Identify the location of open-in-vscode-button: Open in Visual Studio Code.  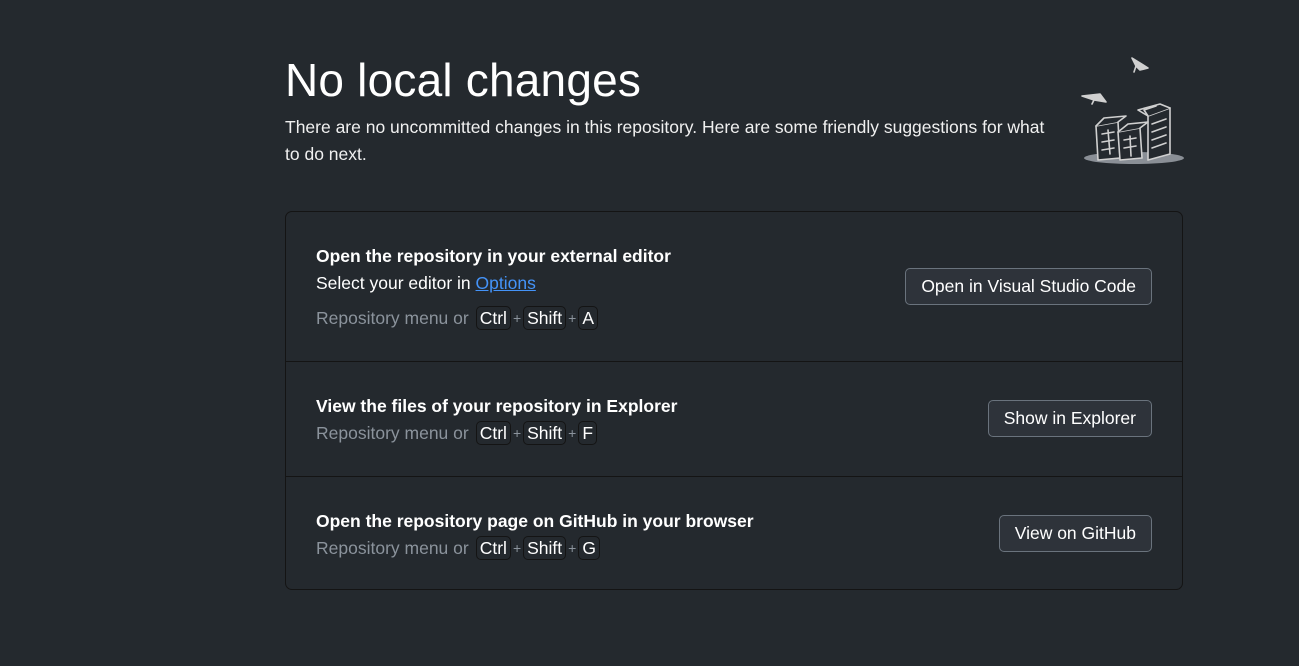
(1028, 286).